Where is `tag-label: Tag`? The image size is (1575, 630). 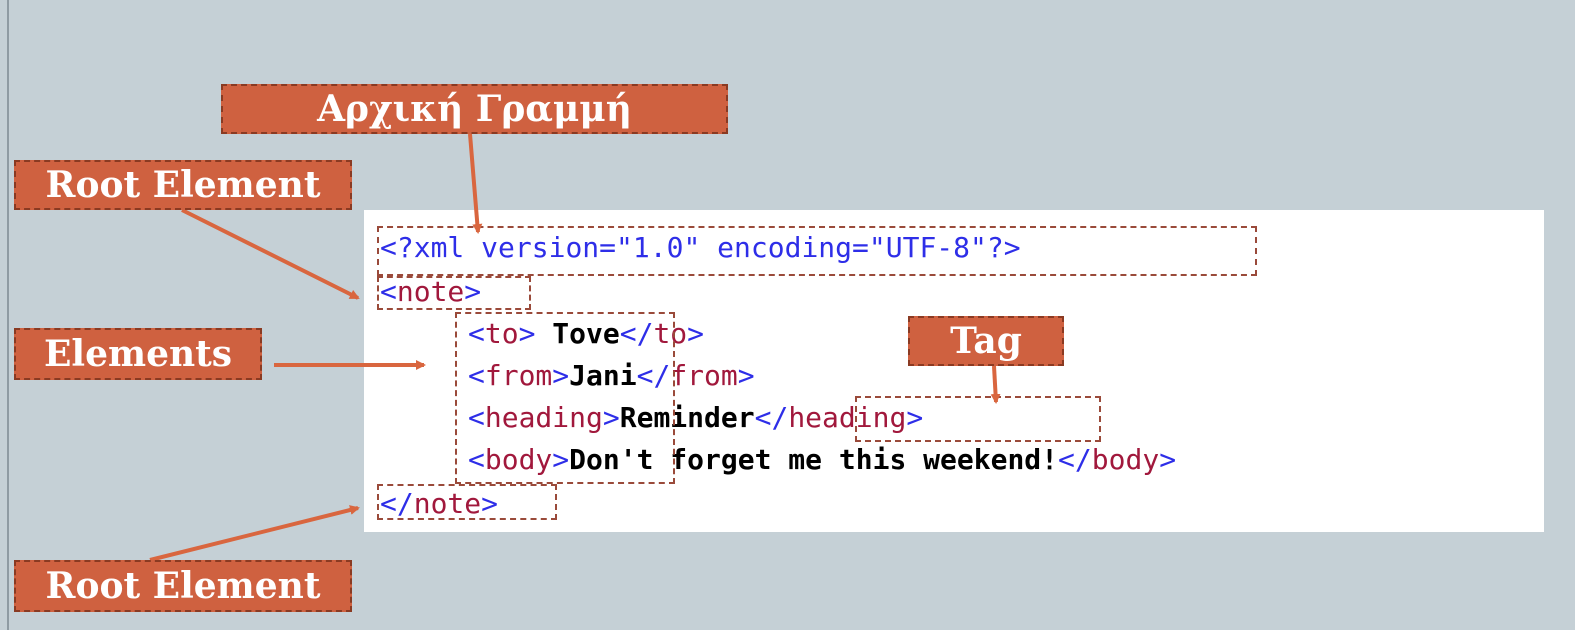 tag-label: Tag is located at coordinates (986, 341).